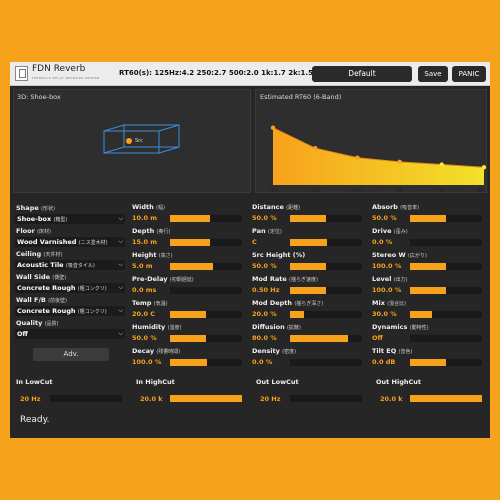 The image size is (500, 500). Describe the element at coordinates (151, 231) in the screenshot. I see `param-label: Depth (奥行)` at that location.